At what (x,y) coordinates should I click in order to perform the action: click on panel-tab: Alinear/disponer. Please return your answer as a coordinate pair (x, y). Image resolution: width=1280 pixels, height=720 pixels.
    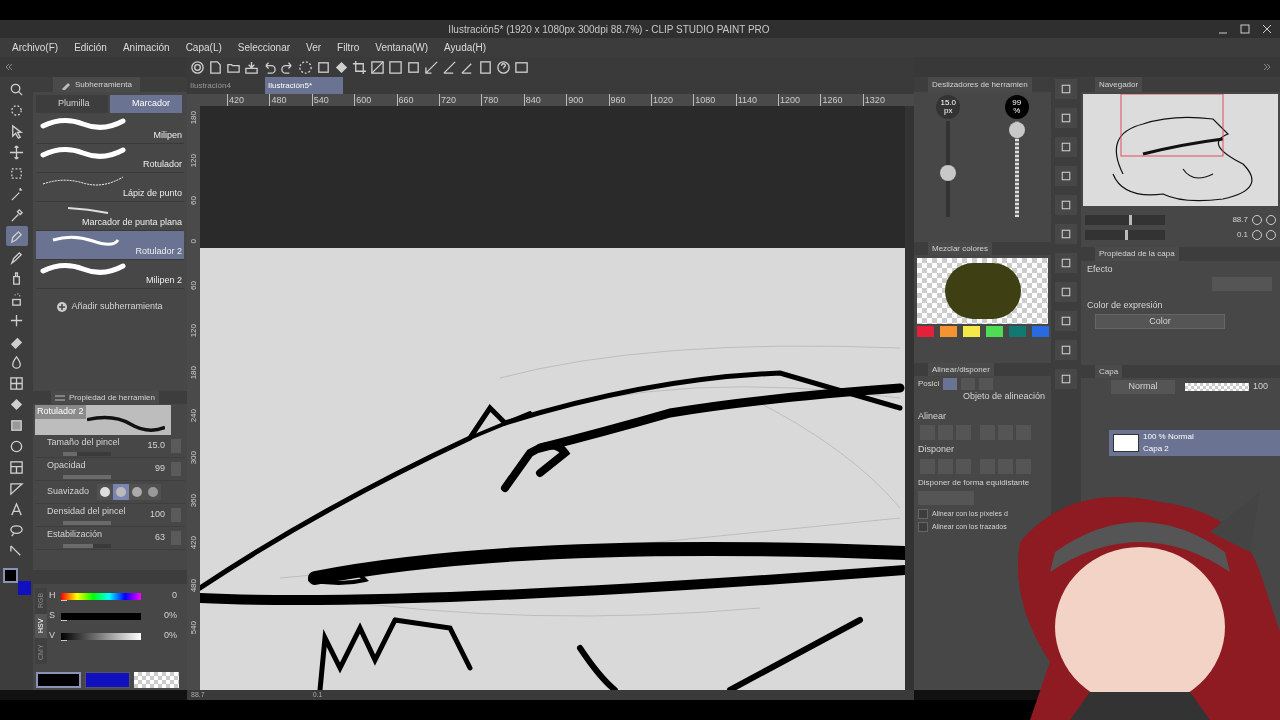
    Looking at the image, I should click on (961, 369).